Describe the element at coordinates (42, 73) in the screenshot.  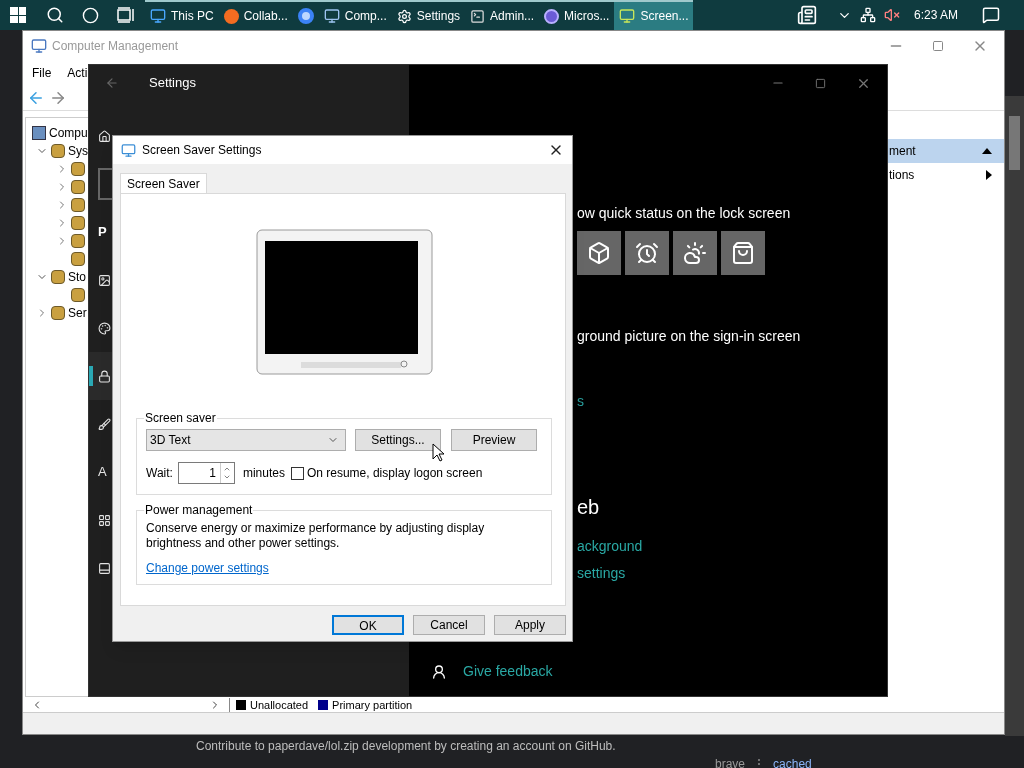
I see `menu-item: File` at that location.